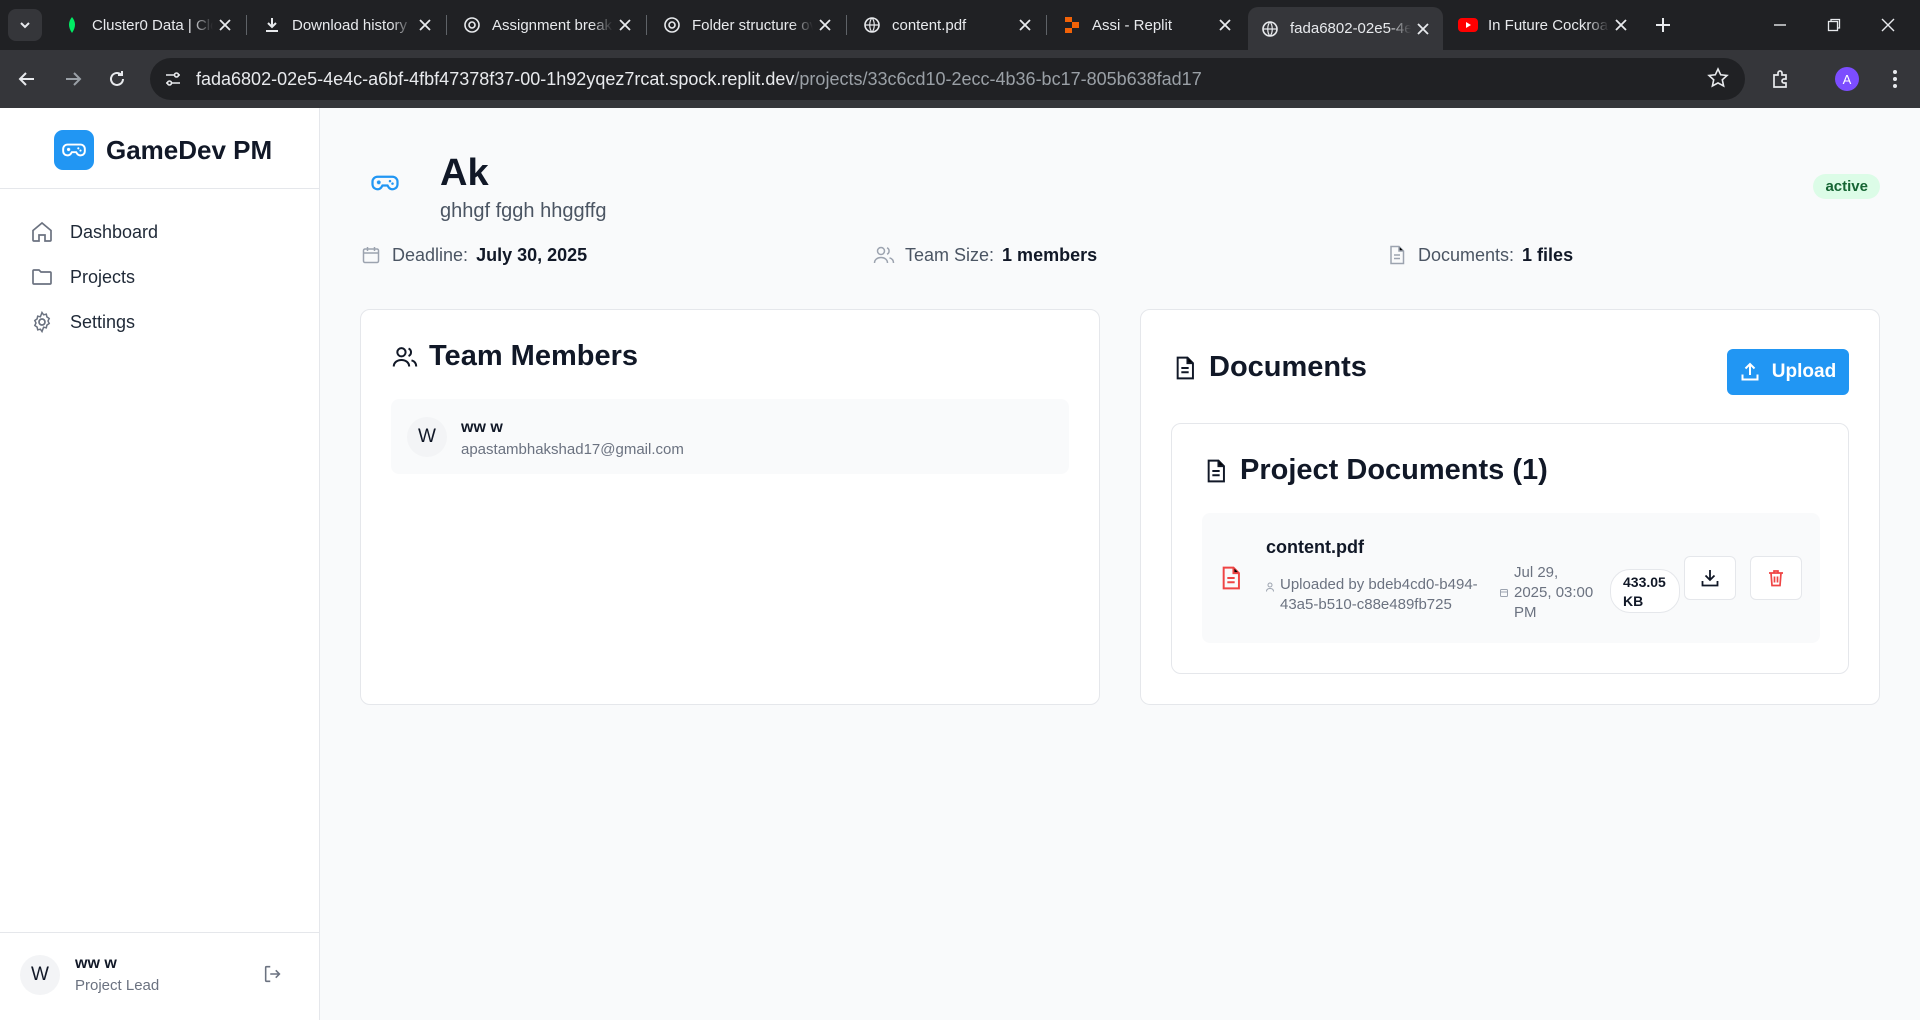  Describe the element at coordinates (1548, 254) in the screenshot. I see `documents-value: 1 files` at that location.